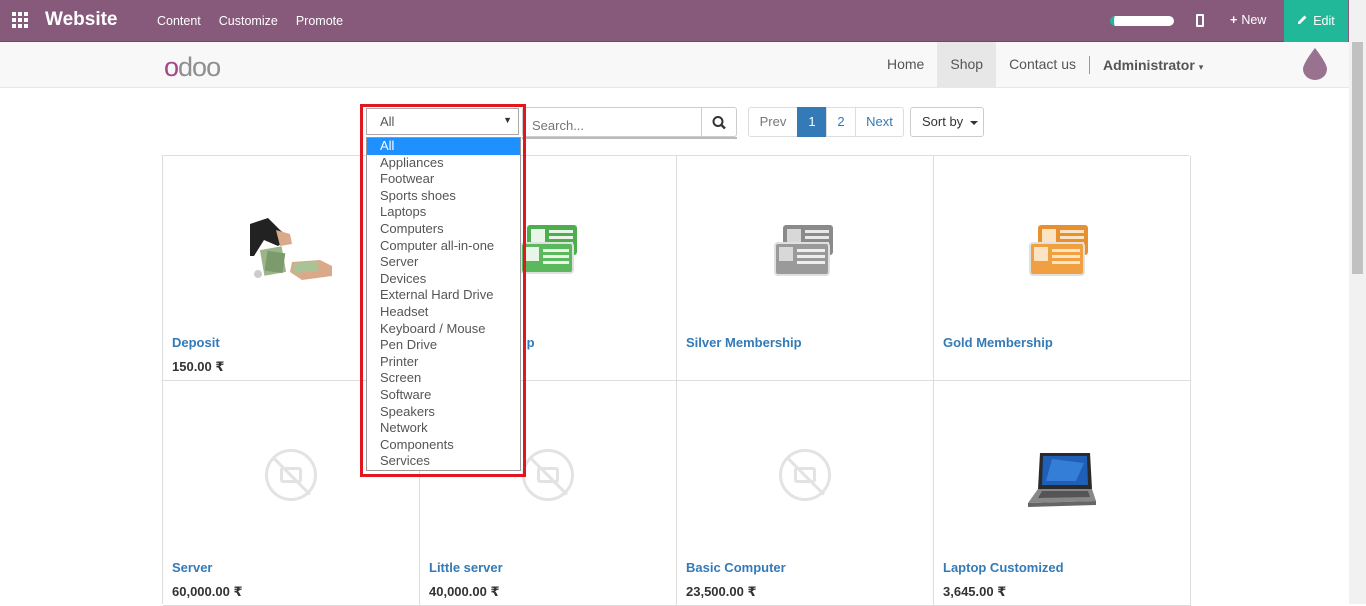 The width and height of the screenshot is (1366, 606). I want to click on pager-page-1: 1, so click(812, 122).